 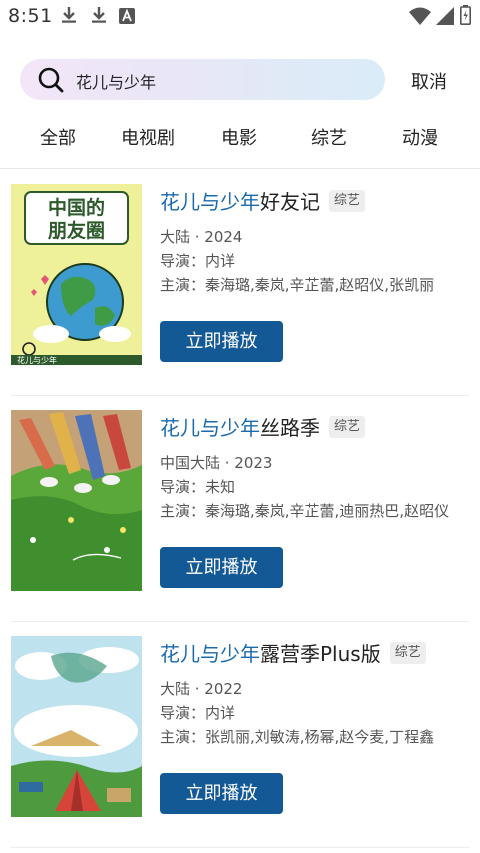 What do you see at coordinates (201, 689) in the screenshot?
I see `region-year: 大陆 · 2022` at bounding box center [201, 689].